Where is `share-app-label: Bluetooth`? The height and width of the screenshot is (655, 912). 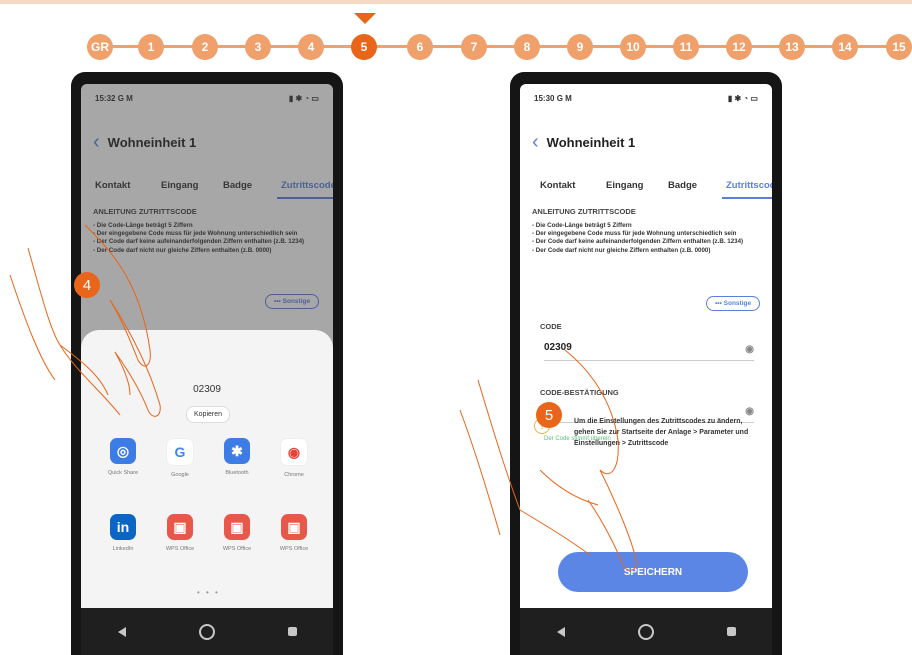
share-app-label: Bluetooth is located at coordinates (237, 473).